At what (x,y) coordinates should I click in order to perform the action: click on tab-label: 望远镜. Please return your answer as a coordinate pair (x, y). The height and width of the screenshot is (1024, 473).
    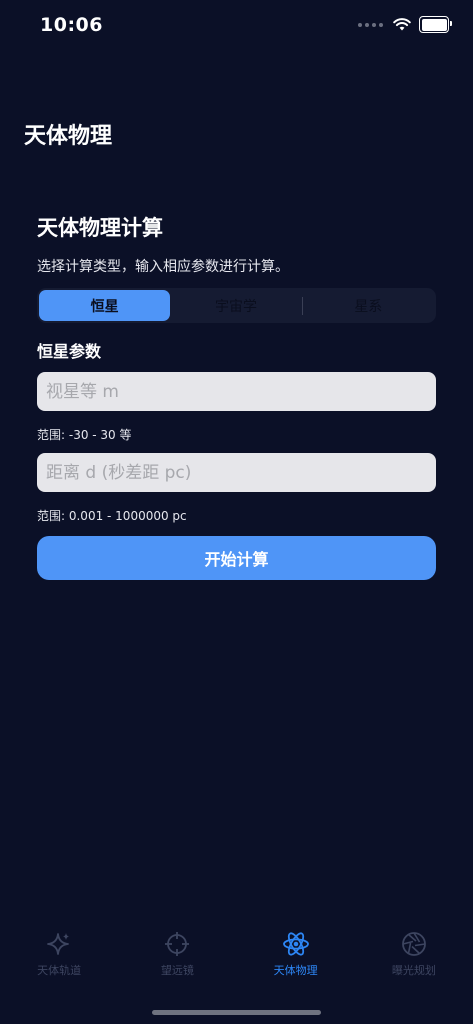
    Looking at the image, I should click on (177, 970).